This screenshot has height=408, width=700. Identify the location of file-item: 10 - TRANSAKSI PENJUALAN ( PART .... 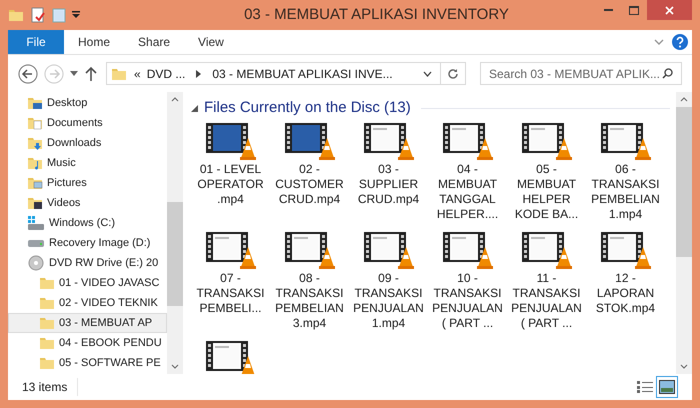
(467, 281).